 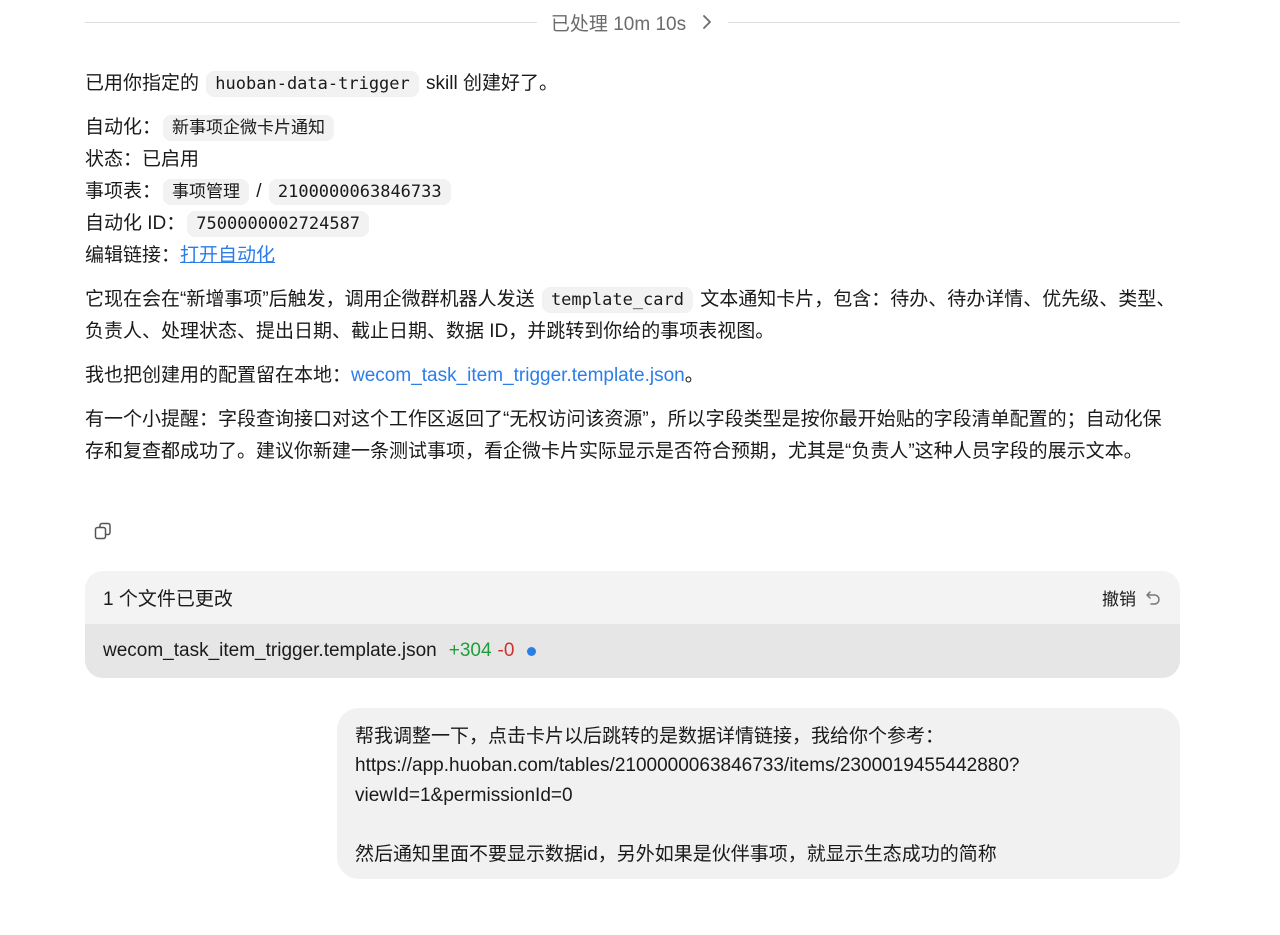 What do you see at coordinates (954, 22) in the screenshot?
I see `divider-line-right` at bounding box center [954, 22].